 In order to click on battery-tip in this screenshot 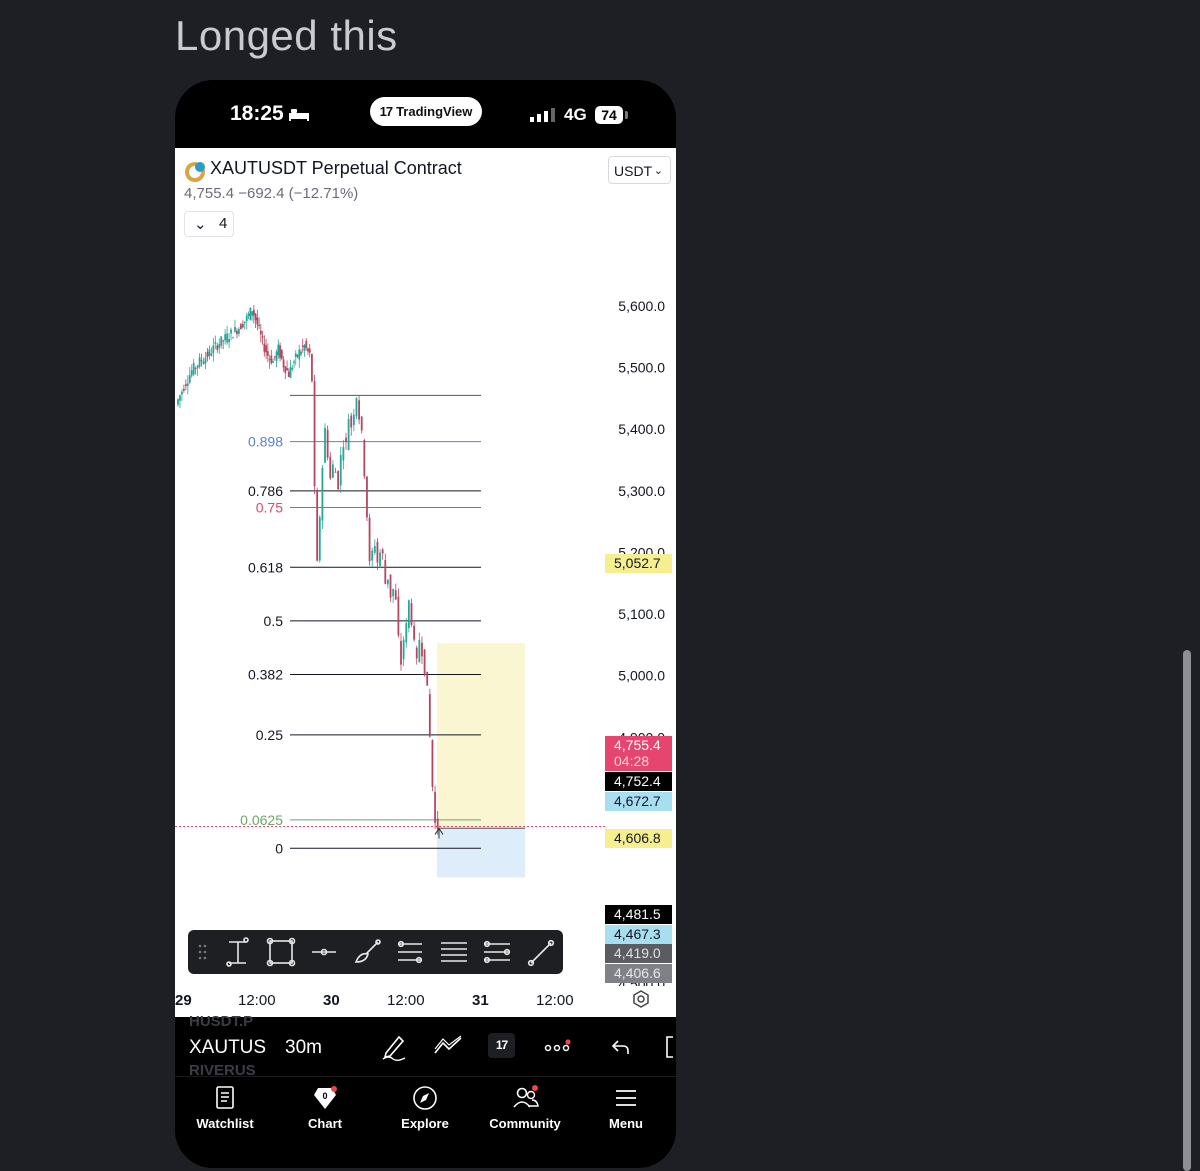, I will do `click(626, 115)`.